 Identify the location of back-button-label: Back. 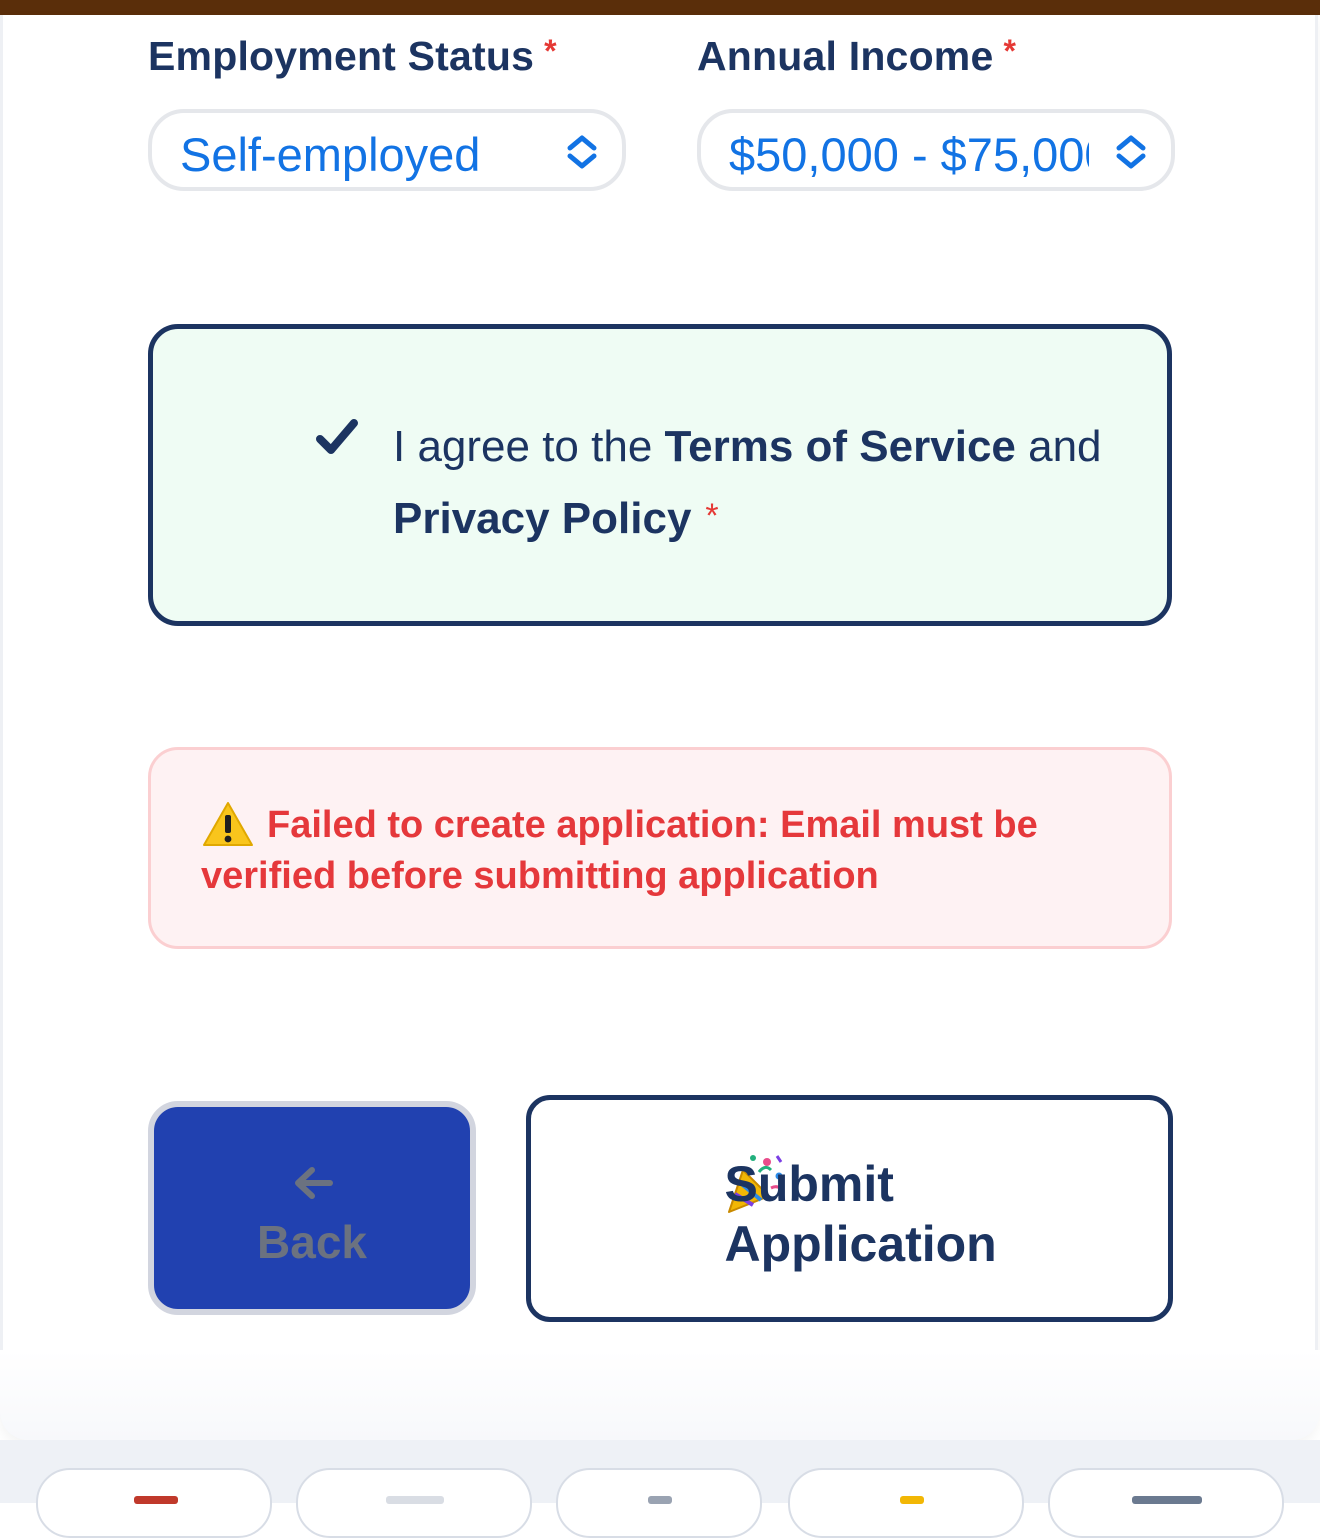
(312, 1242).